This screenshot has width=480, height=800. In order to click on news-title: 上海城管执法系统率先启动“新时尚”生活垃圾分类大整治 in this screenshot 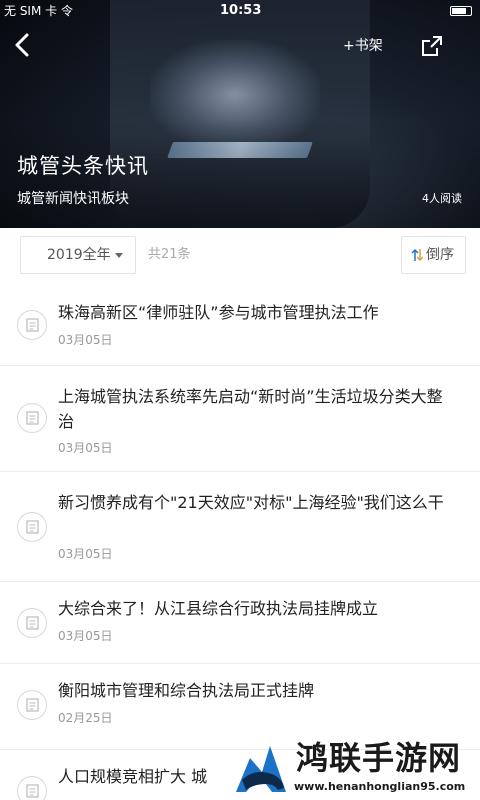, I will do `click(250, 409)`.